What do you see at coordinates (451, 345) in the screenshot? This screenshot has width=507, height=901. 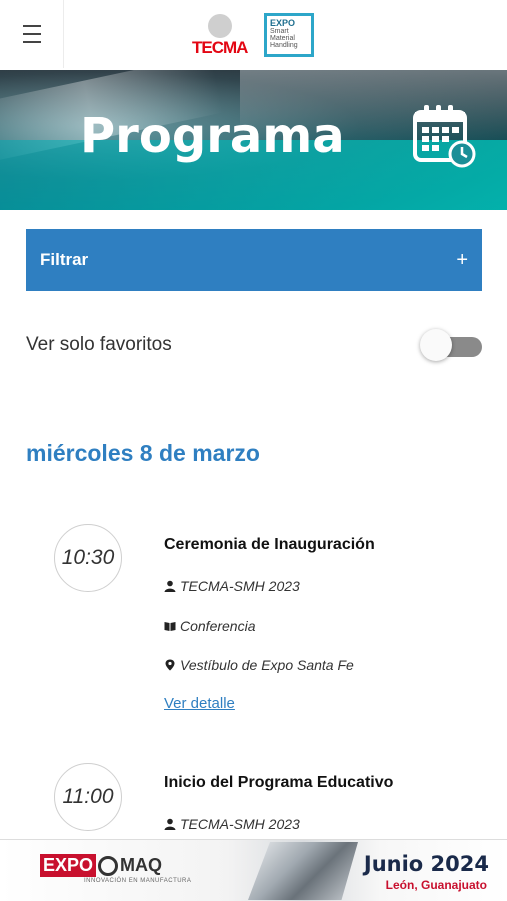 I see `favorites-toggle` at bounding box center [451, 345].